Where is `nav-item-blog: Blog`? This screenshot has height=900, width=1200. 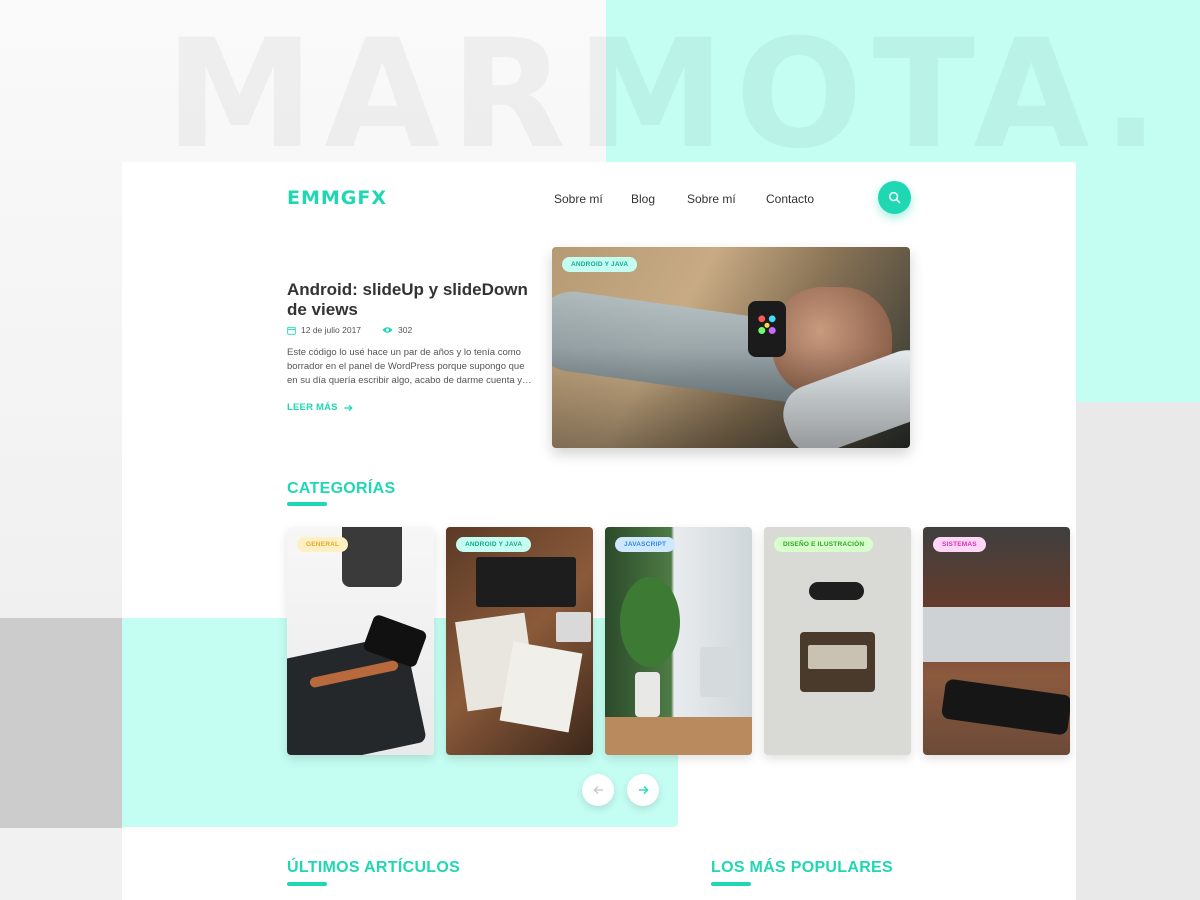
nav-item-blog: Blog is located at coordinates (643, 199).